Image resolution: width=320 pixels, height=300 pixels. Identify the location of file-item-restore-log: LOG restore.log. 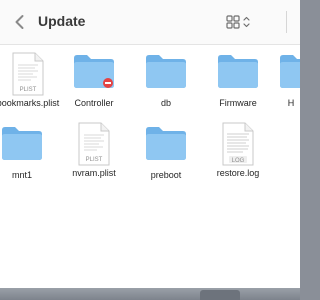
(238, 157).